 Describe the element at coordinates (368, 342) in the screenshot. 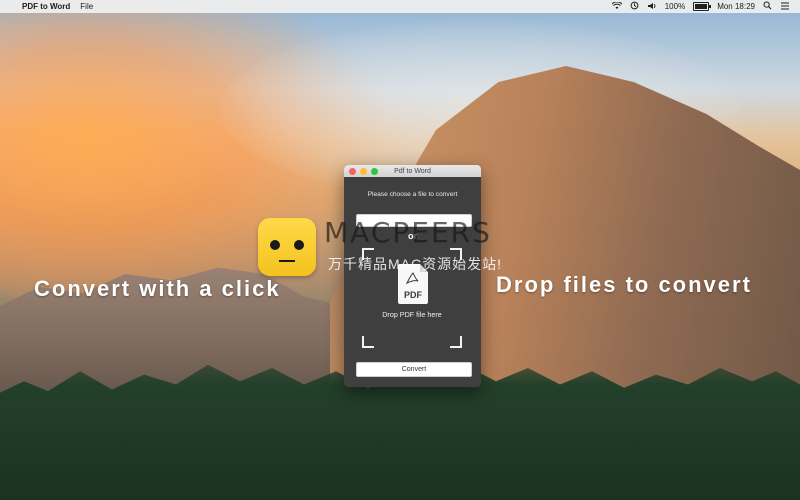

I see `drop-corner-bottom-left` at that location.